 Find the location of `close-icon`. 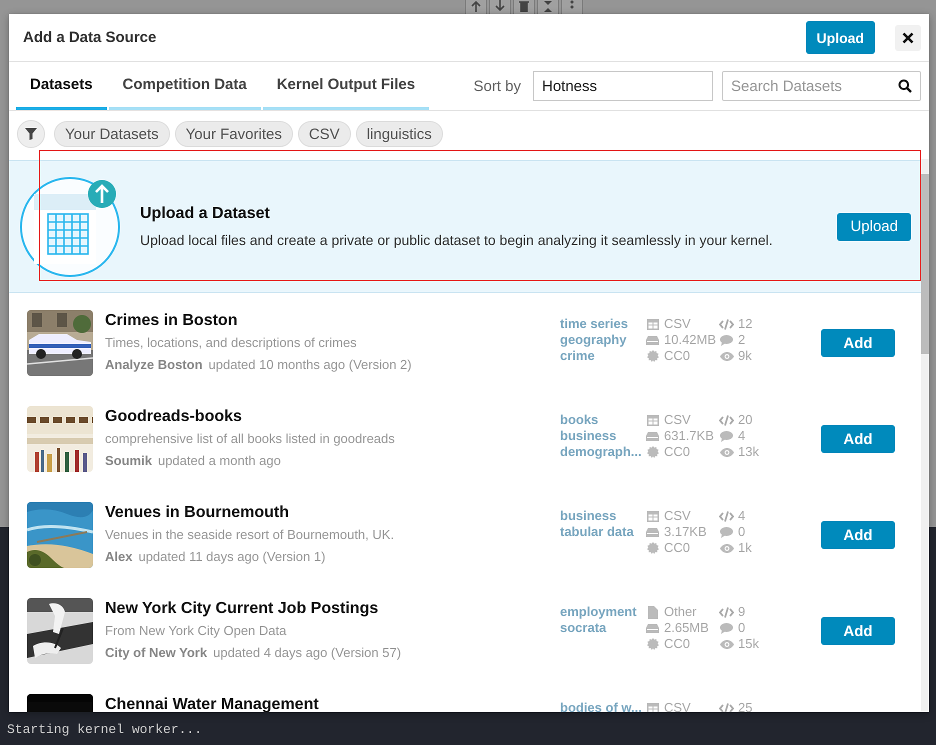

close-icon is located at coordinates (908, 38).